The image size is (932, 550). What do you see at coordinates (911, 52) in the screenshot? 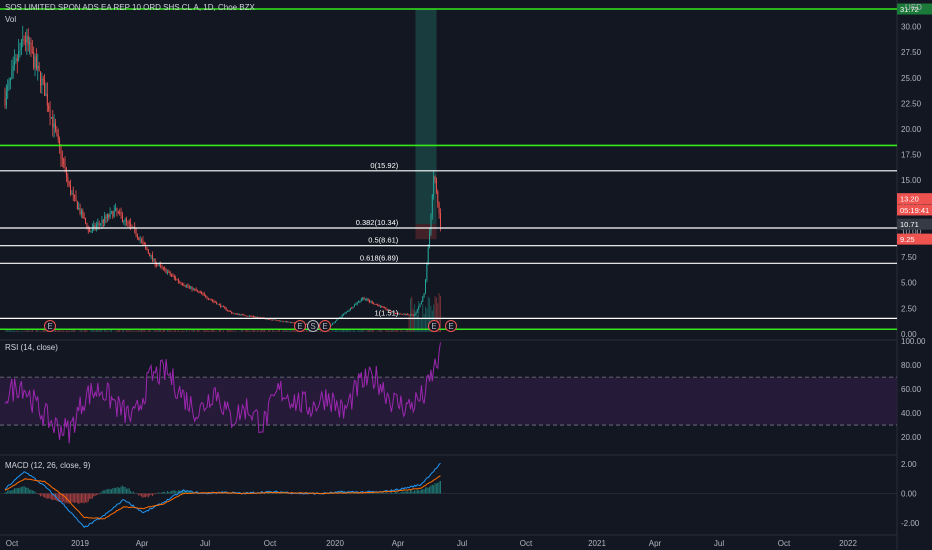
I see `price-tick-label: 27.50` at bounding box center [911, 52].